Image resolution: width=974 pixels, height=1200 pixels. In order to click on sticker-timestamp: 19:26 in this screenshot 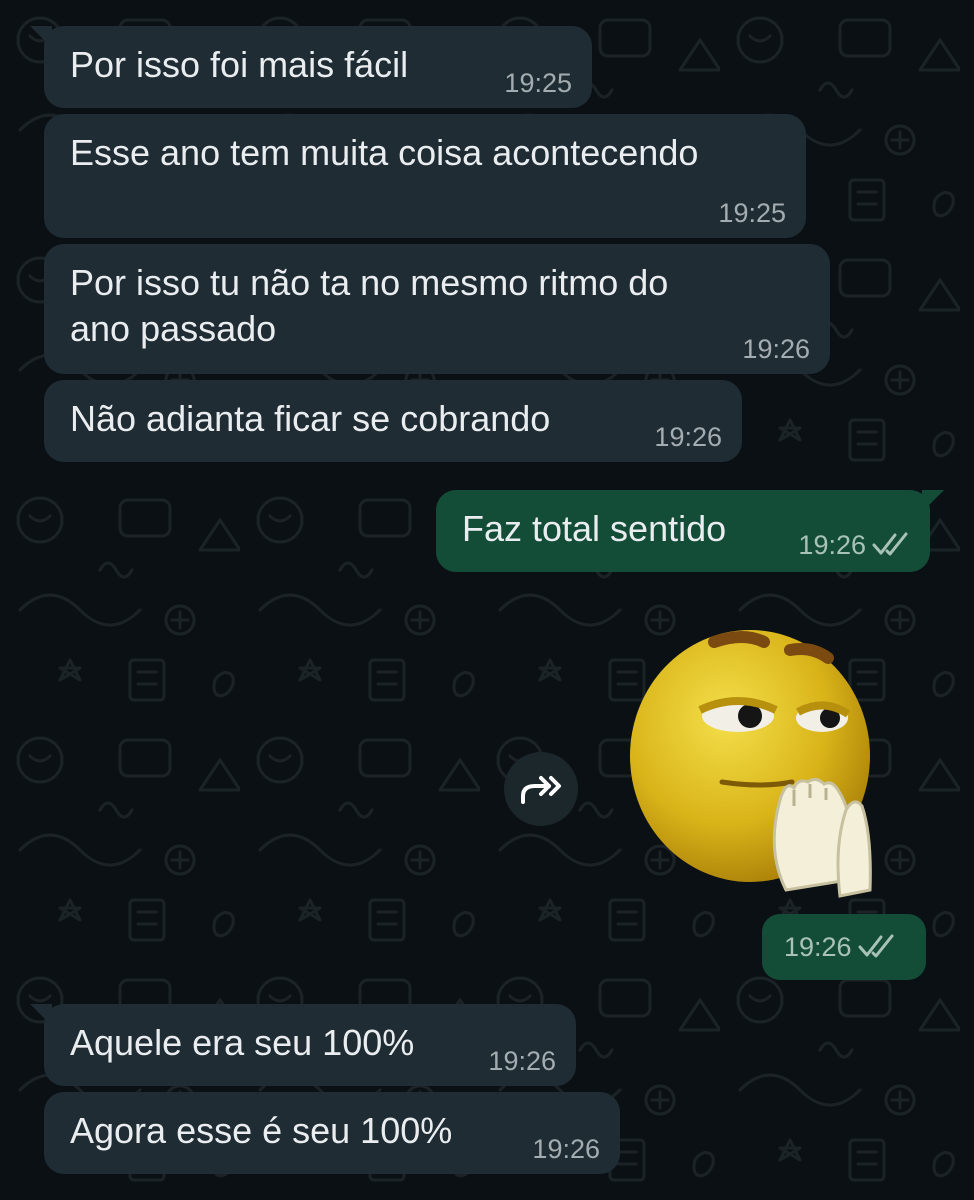, I will do `click(844, 947)`.